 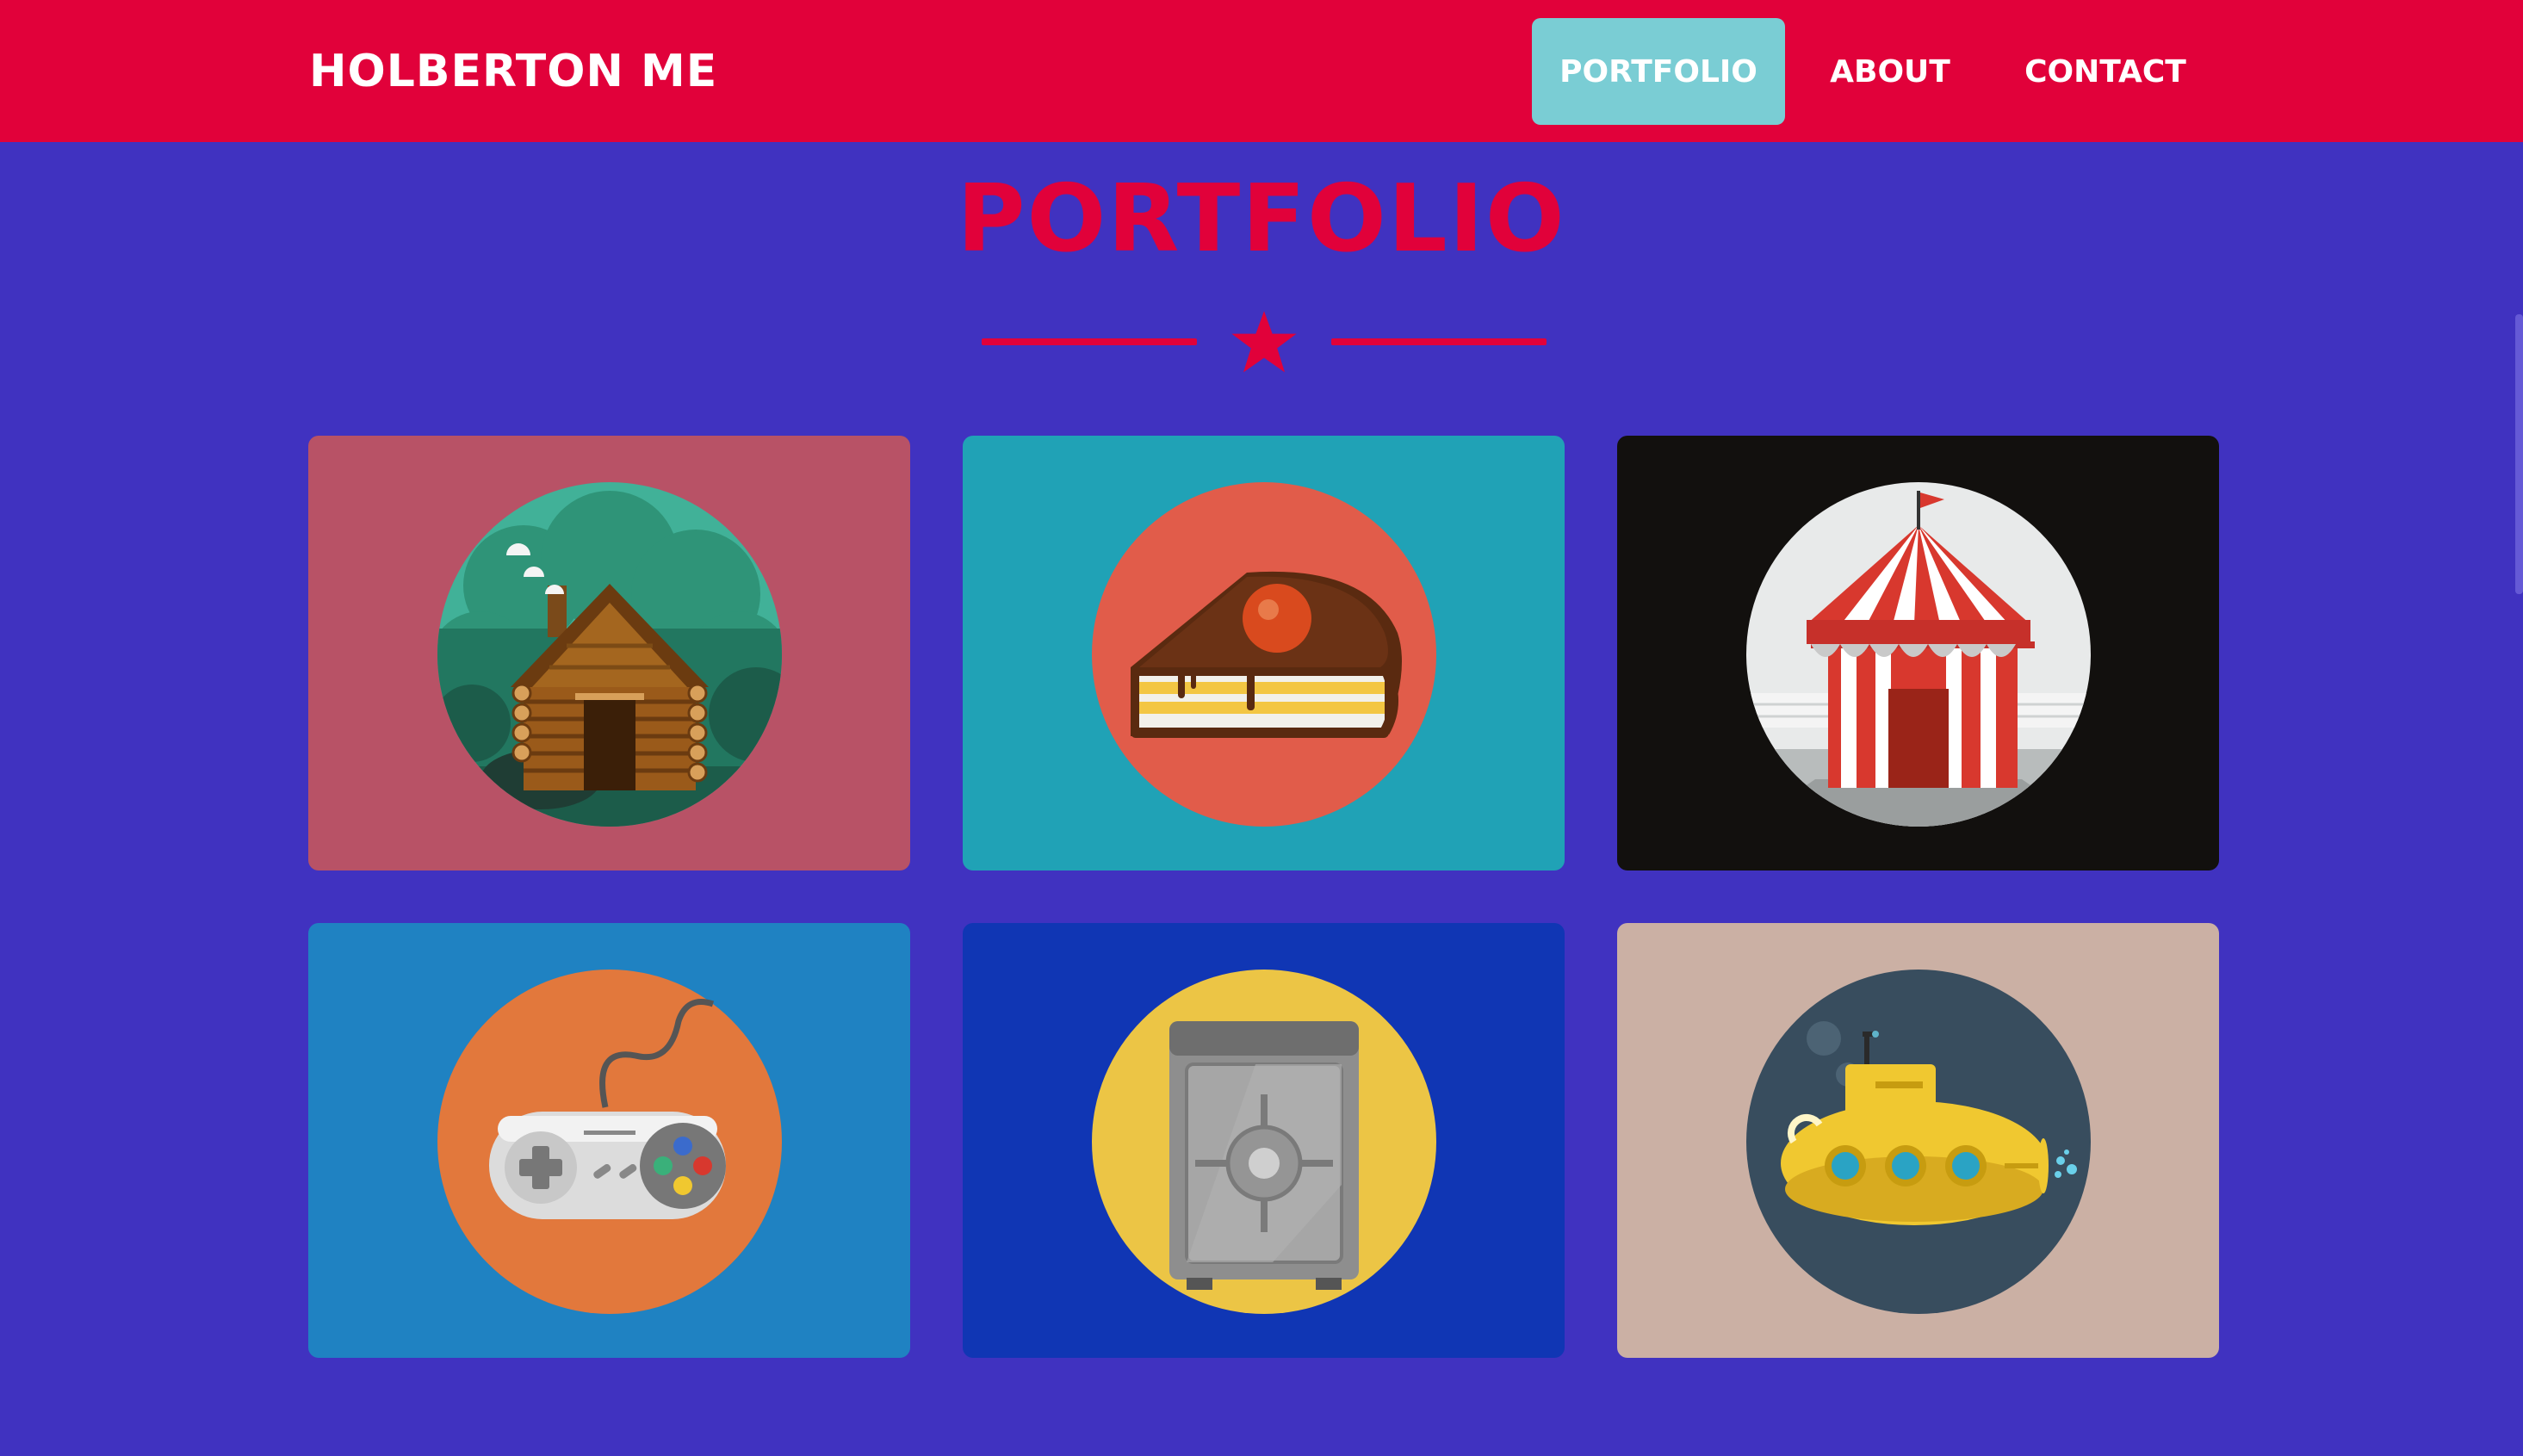 What do you see at coordinates (1261, 71) in the screenshot?
I see `top-navbar: HOLBERTON ME PORTFOLIO ABOUT CONTACT` at bounding box center [1261, 71].